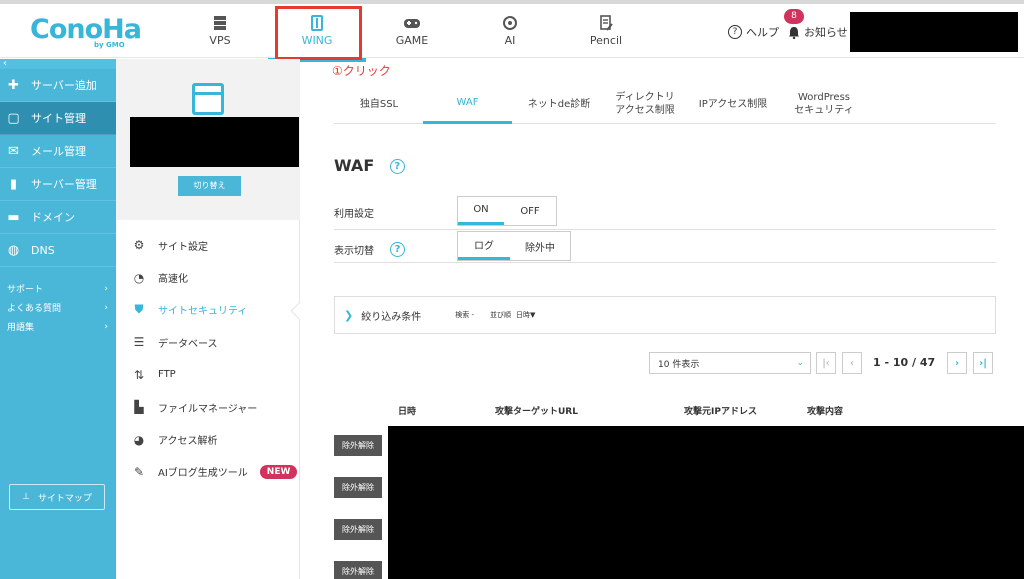  Describe the element at coordinates (208, 375) in the screenshot. I see `site-menu-ftp: ⇅ FTP` at that location.